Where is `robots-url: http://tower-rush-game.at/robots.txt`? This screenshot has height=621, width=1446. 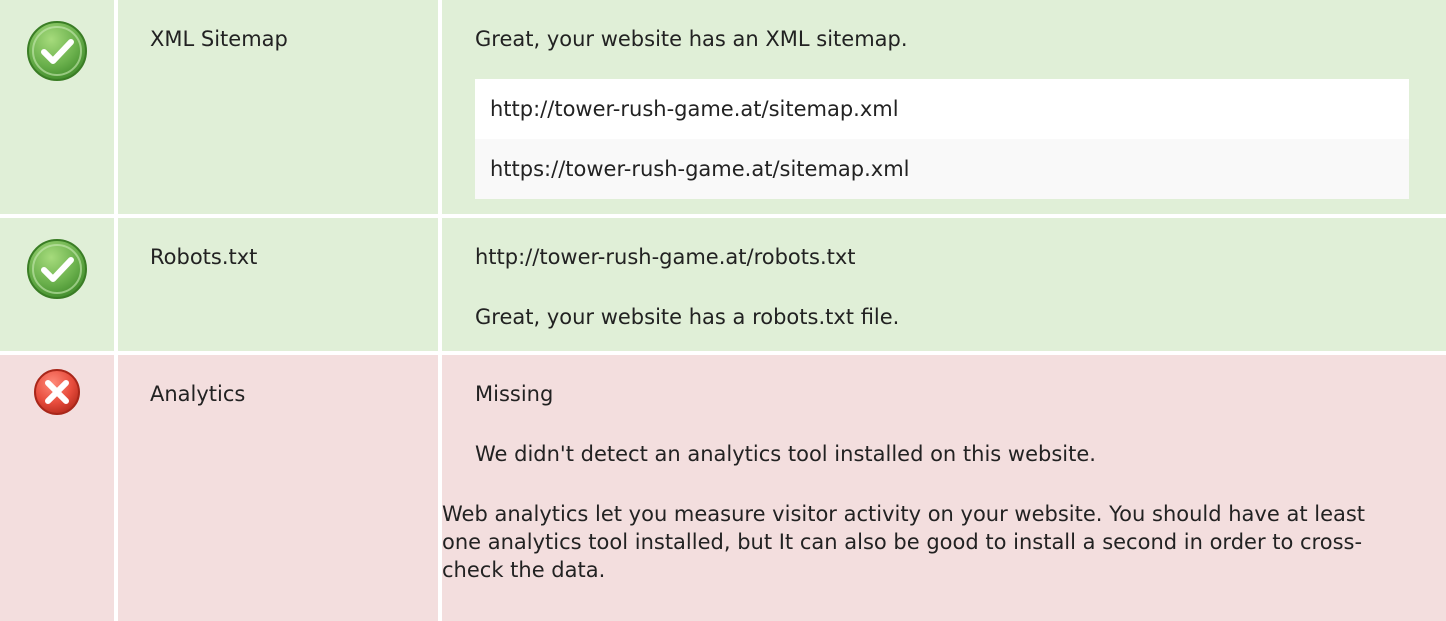 robots-url: http://tower-rush-game.at/robots.txt is located at coordinates (665, 257).